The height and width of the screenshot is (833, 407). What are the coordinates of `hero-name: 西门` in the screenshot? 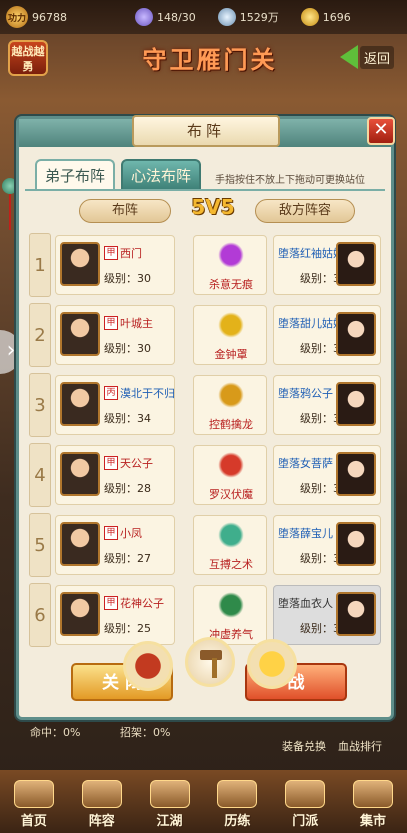 It's located at (131, 253).